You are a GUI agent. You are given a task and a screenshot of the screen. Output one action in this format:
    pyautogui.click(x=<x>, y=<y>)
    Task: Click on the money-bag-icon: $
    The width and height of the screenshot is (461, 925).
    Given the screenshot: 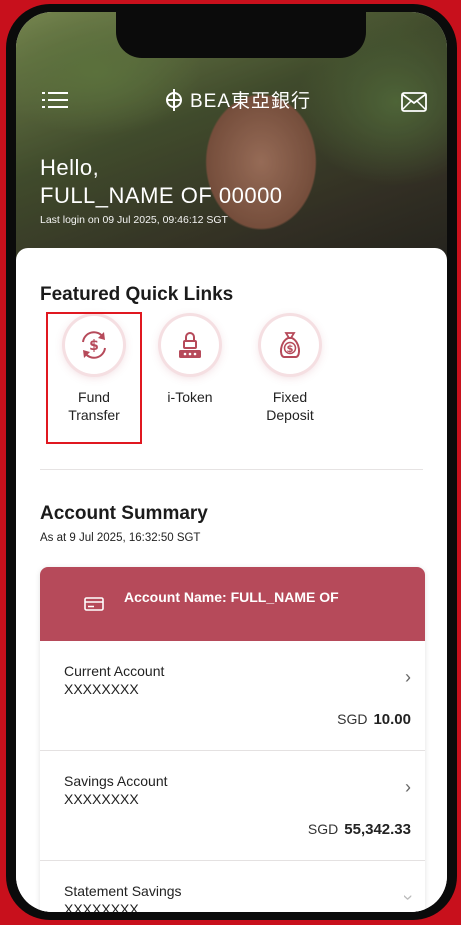 What is the action you would take?
    pyautogui.click(x=290, y=345)
    